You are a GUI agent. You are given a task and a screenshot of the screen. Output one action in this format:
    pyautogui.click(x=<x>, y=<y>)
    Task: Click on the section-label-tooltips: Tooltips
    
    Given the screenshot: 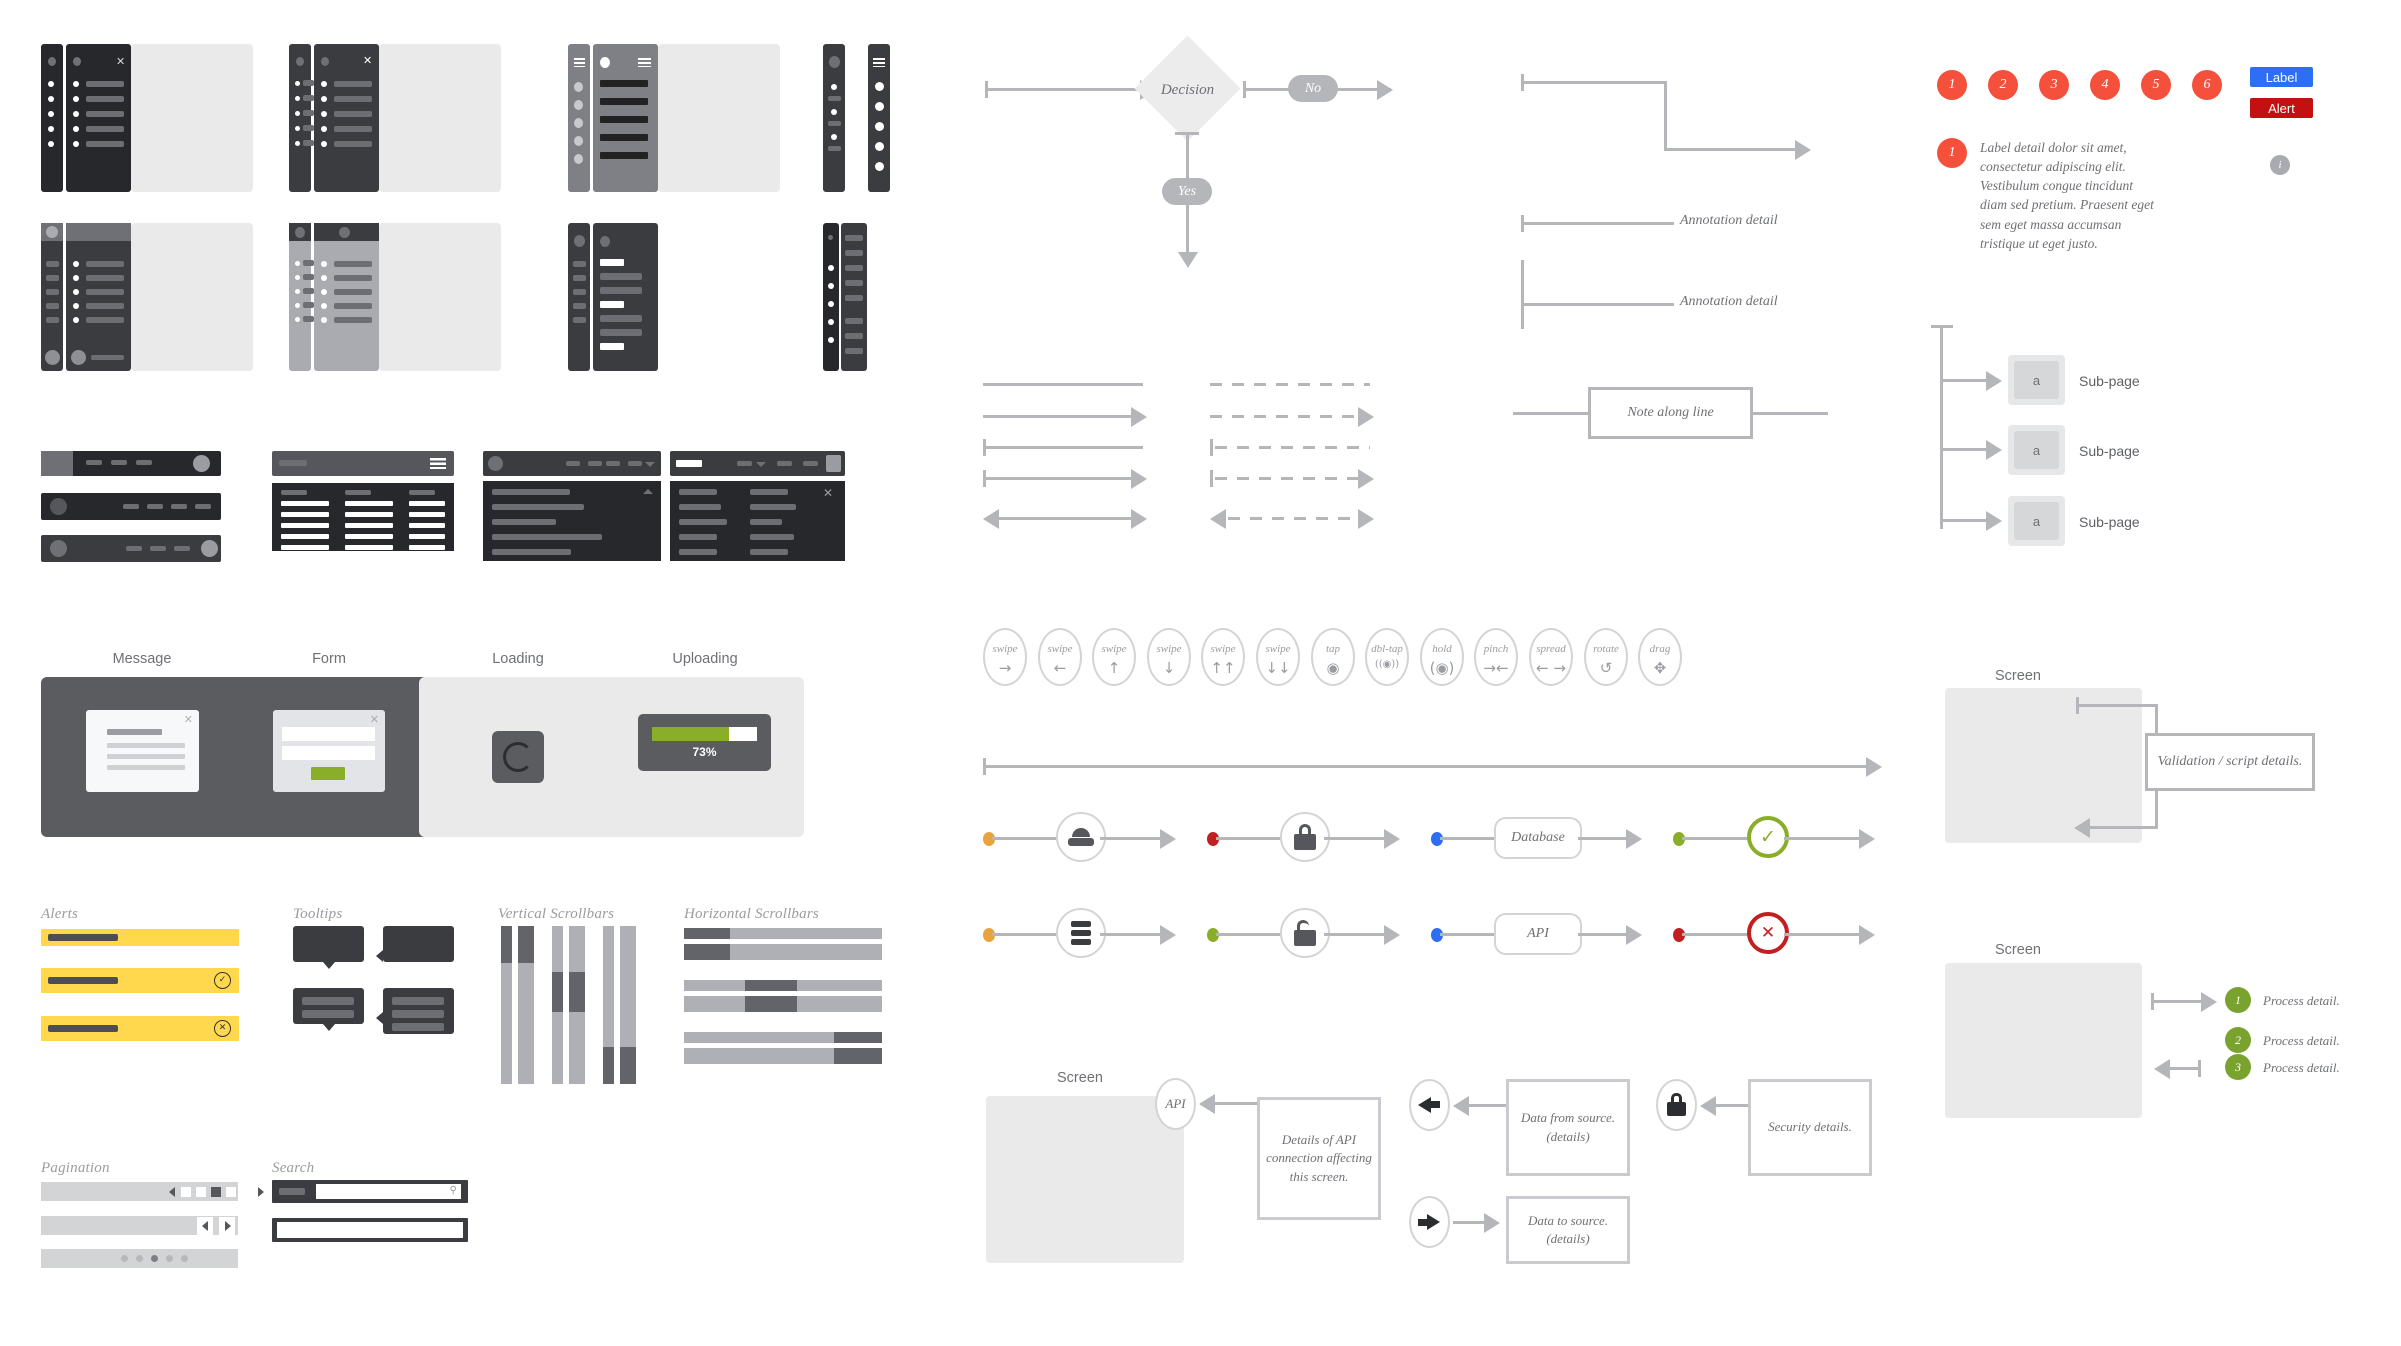 What is the action you would take?
    pyautogui.click(x=318, y=914)
    